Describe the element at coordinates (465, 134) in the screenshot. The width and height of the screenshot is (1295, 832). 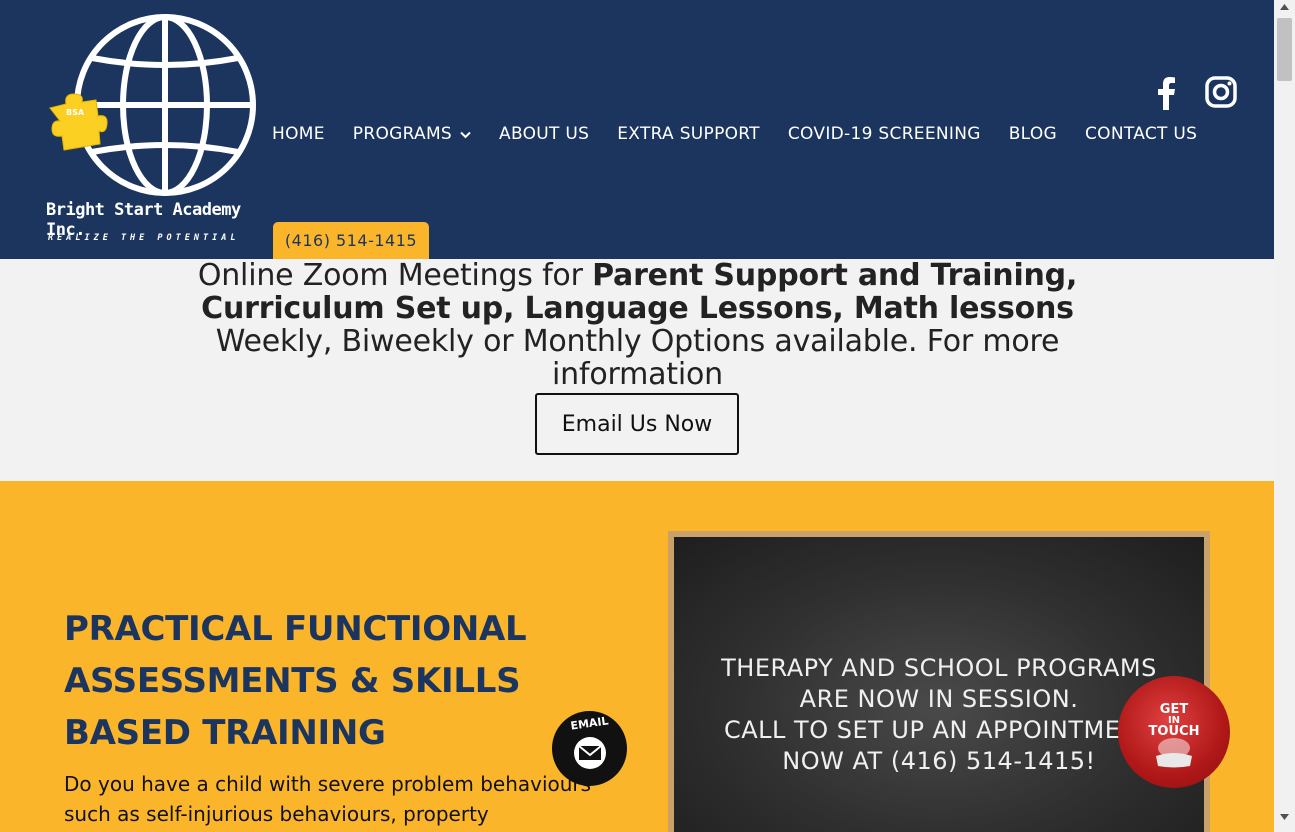
I see `chevron-down-icon` at that location.